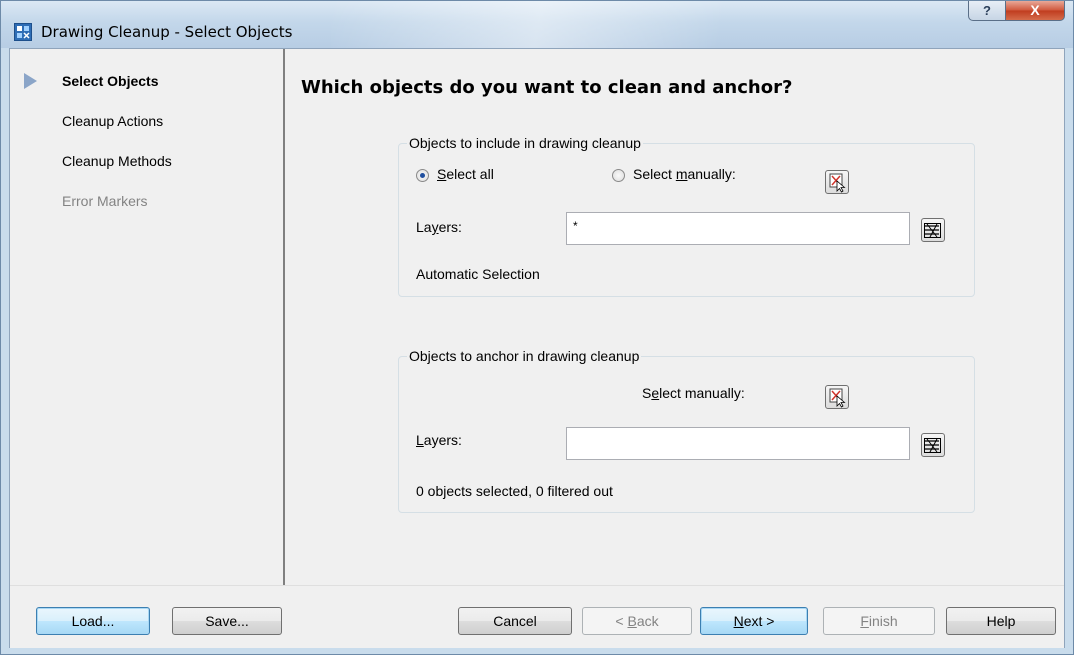 The width and height of the screenshot is (1074, 655). I want to click on help-title-button: ?, so click(987, 11).